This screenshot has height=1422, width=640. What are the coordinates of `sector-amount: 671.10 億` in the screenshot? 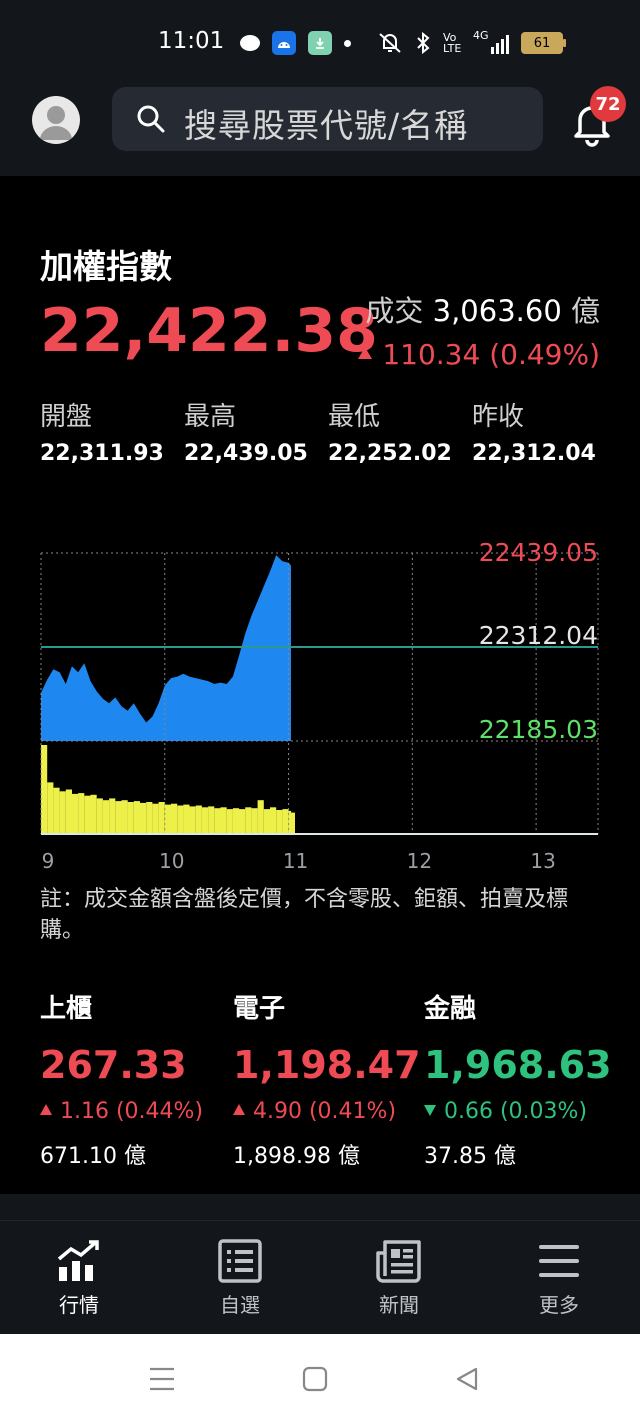 It's located at (93, 1156).